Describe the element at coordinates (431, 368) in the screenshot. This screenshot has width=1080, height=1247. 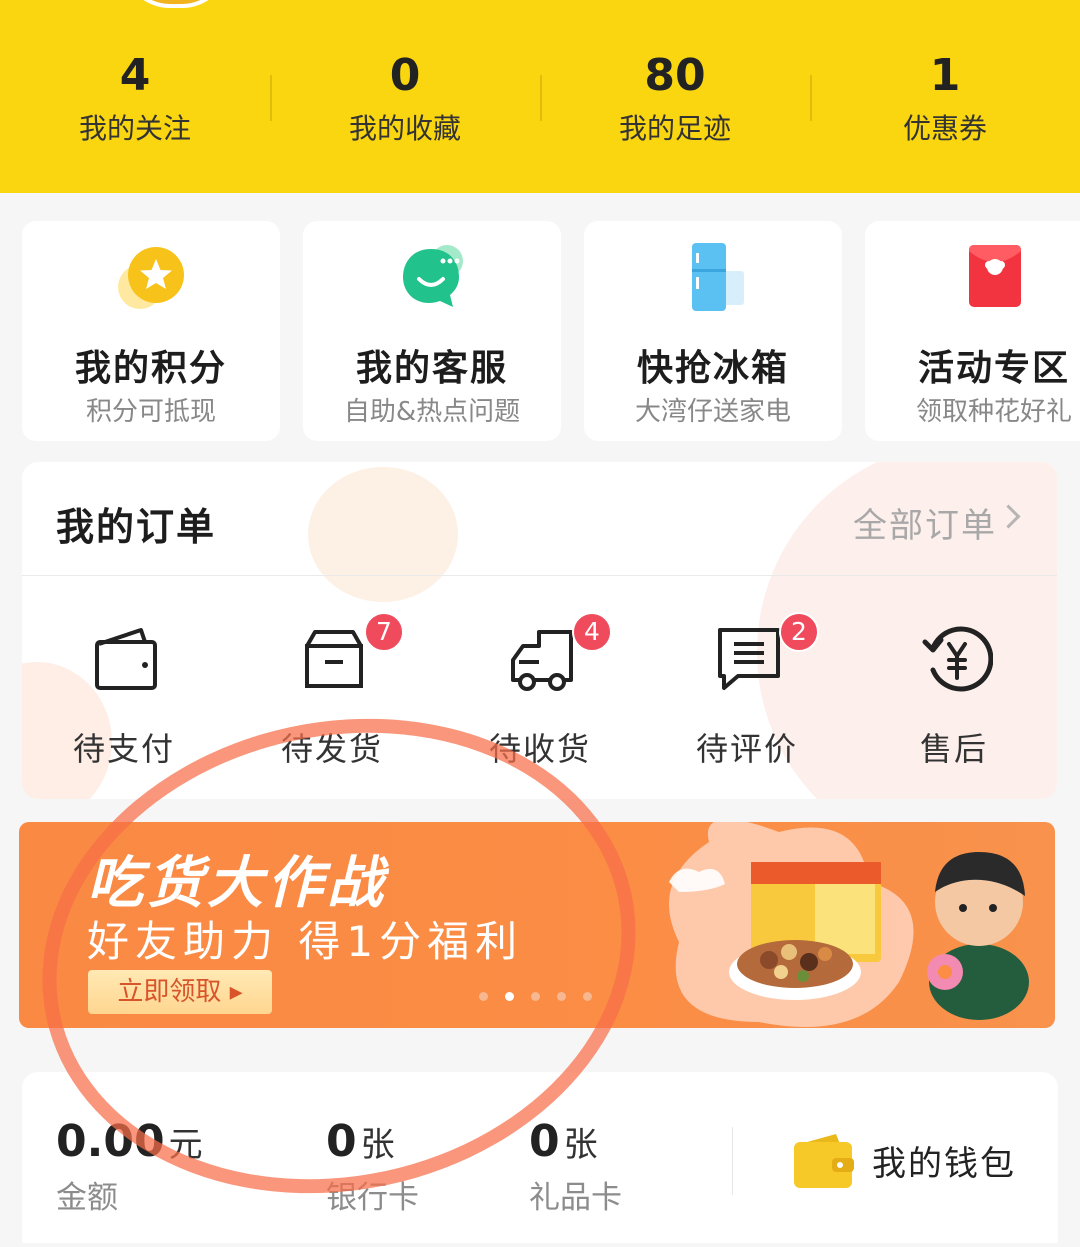
I see `card-title: 我的客服` at that location.